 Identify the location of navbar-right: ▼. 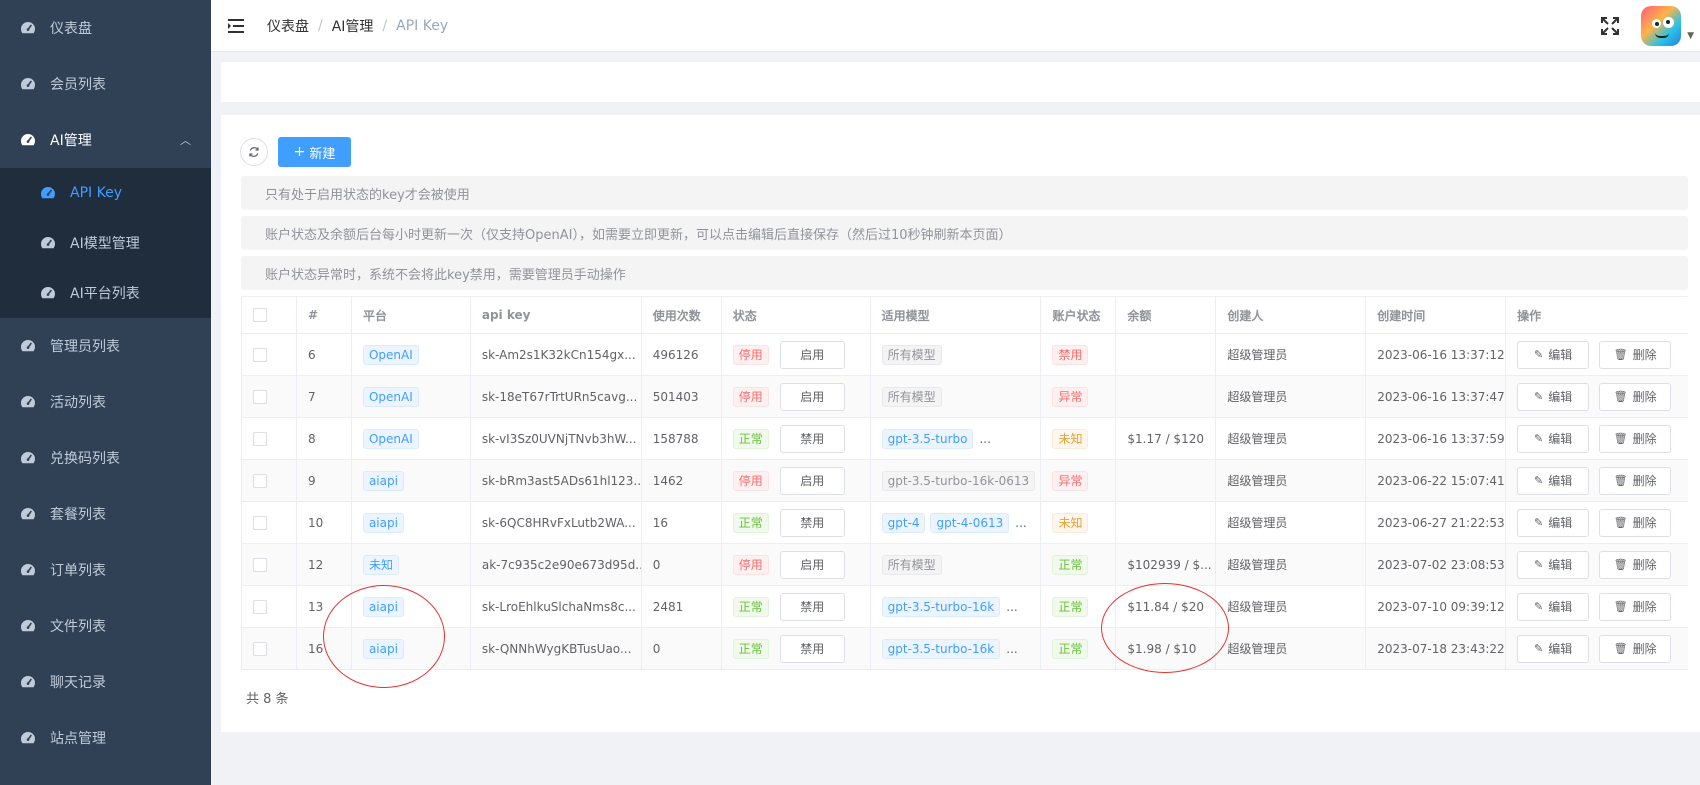
(1649, 26).